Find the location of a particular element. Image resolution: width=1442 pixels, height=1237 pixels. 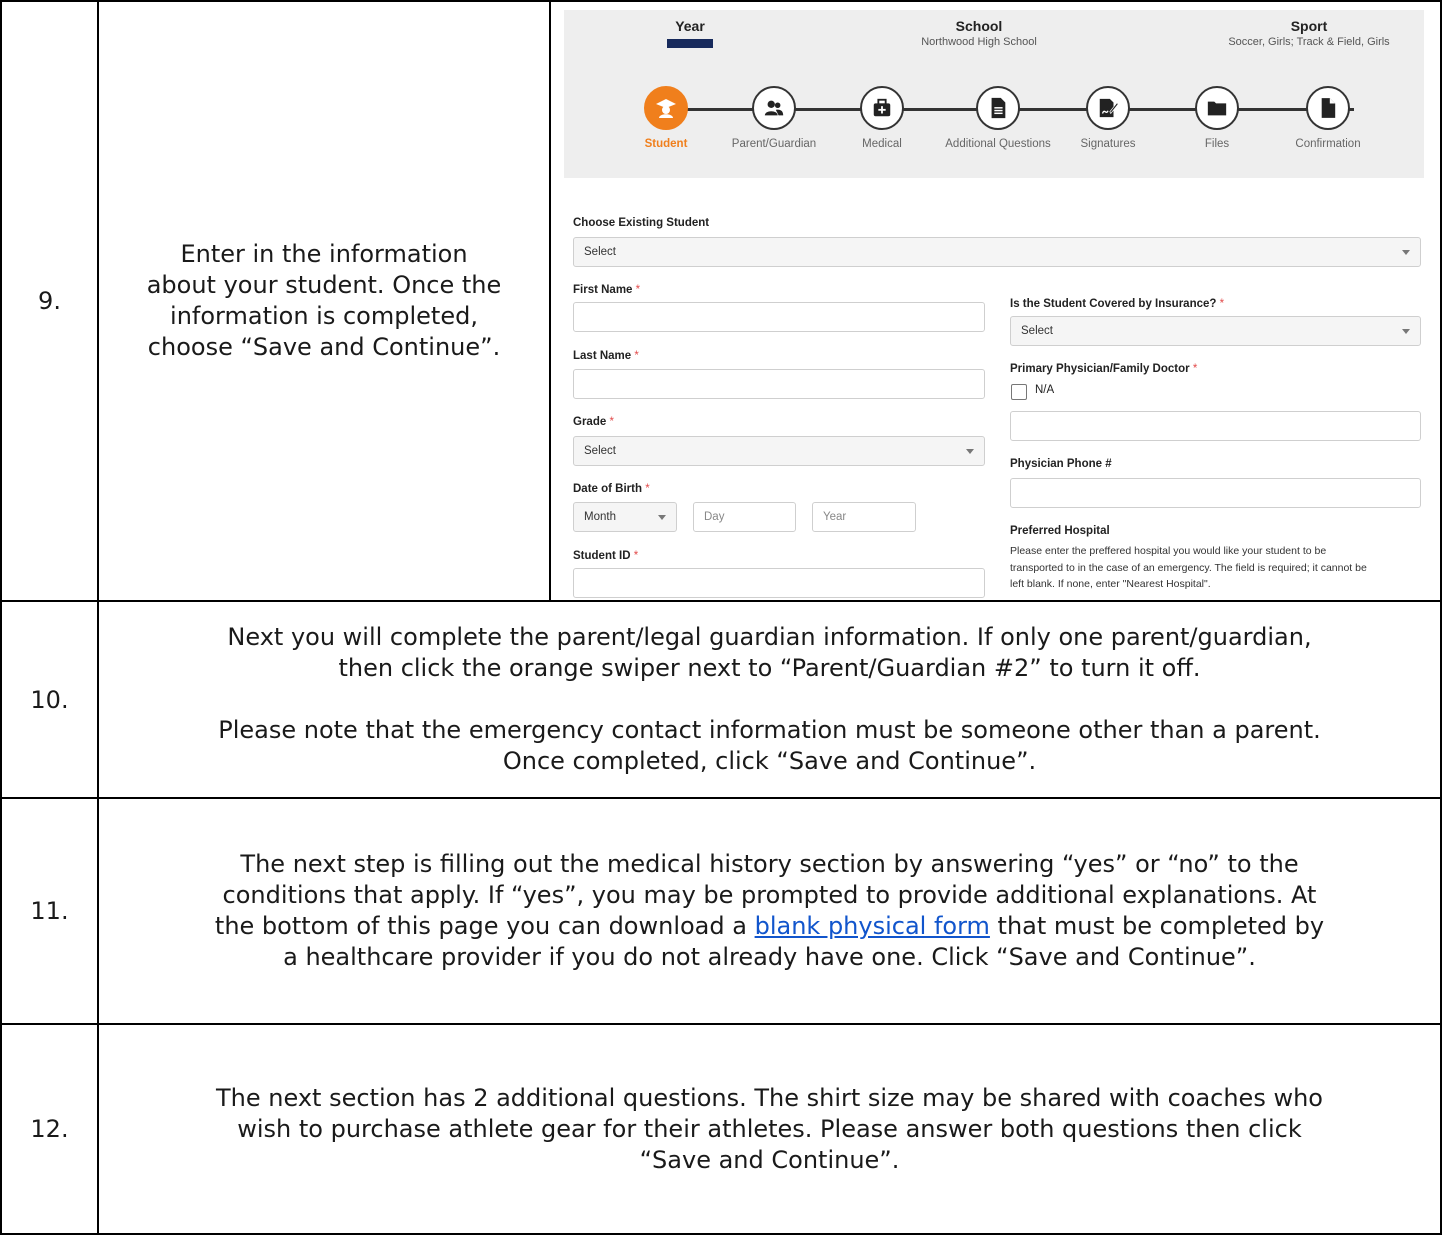

year-header: Year is located at coordinates (690, 33).